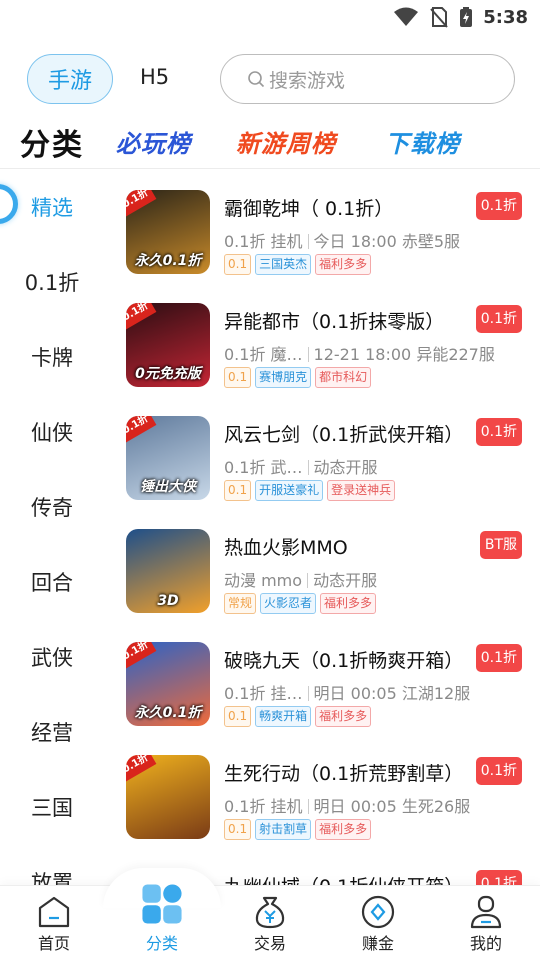 This screenshot has width=540, height=960. What do you see at coordinates (70, 79) in the screenshot?
I see `tab-mobile-games: 手游` at bounding box center [70, 79].